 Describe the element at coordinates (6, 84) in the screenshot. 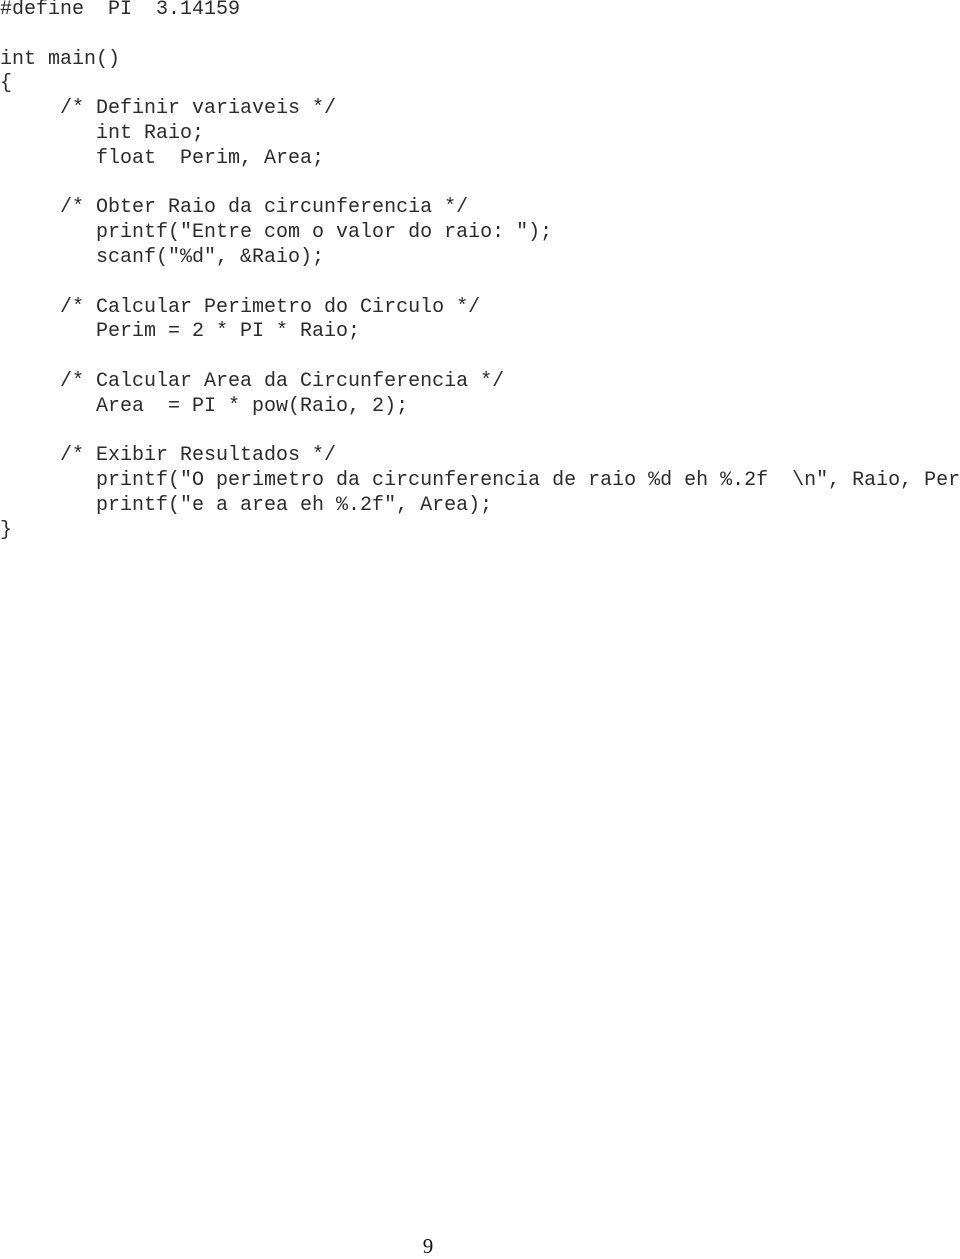

I see `code-line-open-brace: {` at that location.